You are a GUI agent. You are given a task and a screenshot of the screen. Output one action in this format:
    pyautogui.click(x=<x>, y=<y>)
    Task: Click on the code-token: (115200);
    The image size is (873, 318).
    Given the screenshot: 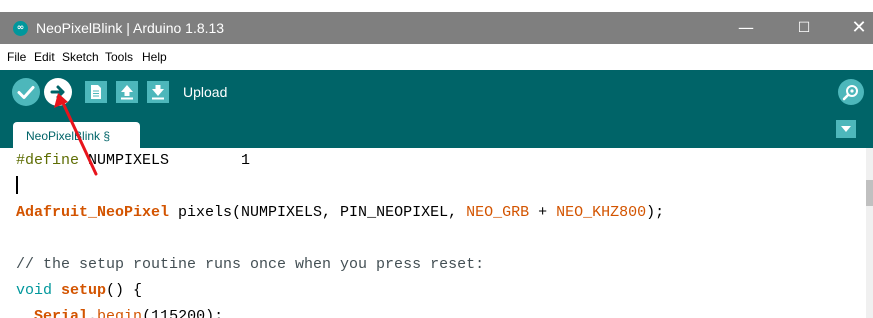 What is the action you would take?
    pyautogui.click(x=183, y=313)
    